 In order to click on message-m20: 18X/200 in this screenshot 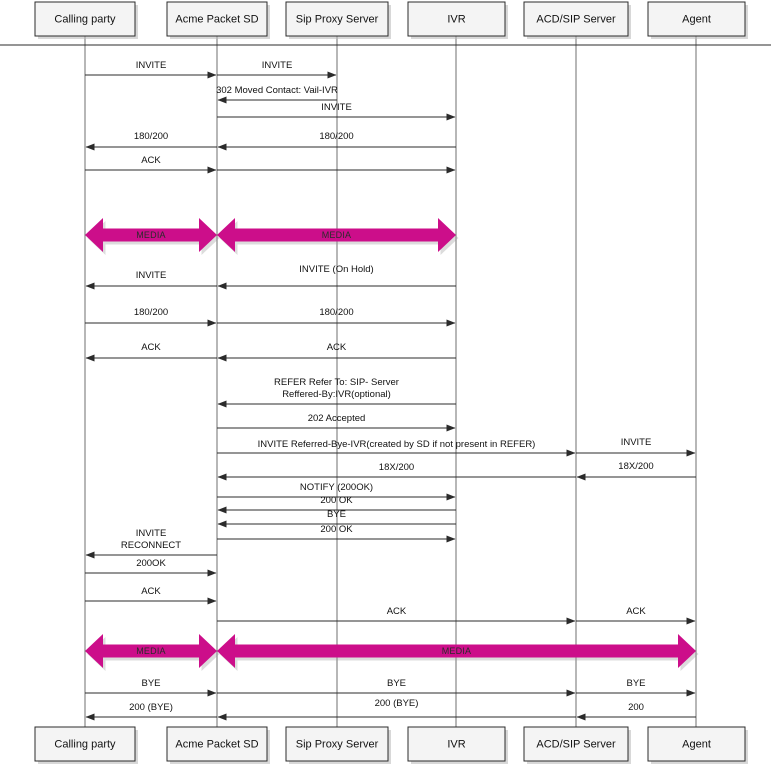, I will do `click(636, 471)`.